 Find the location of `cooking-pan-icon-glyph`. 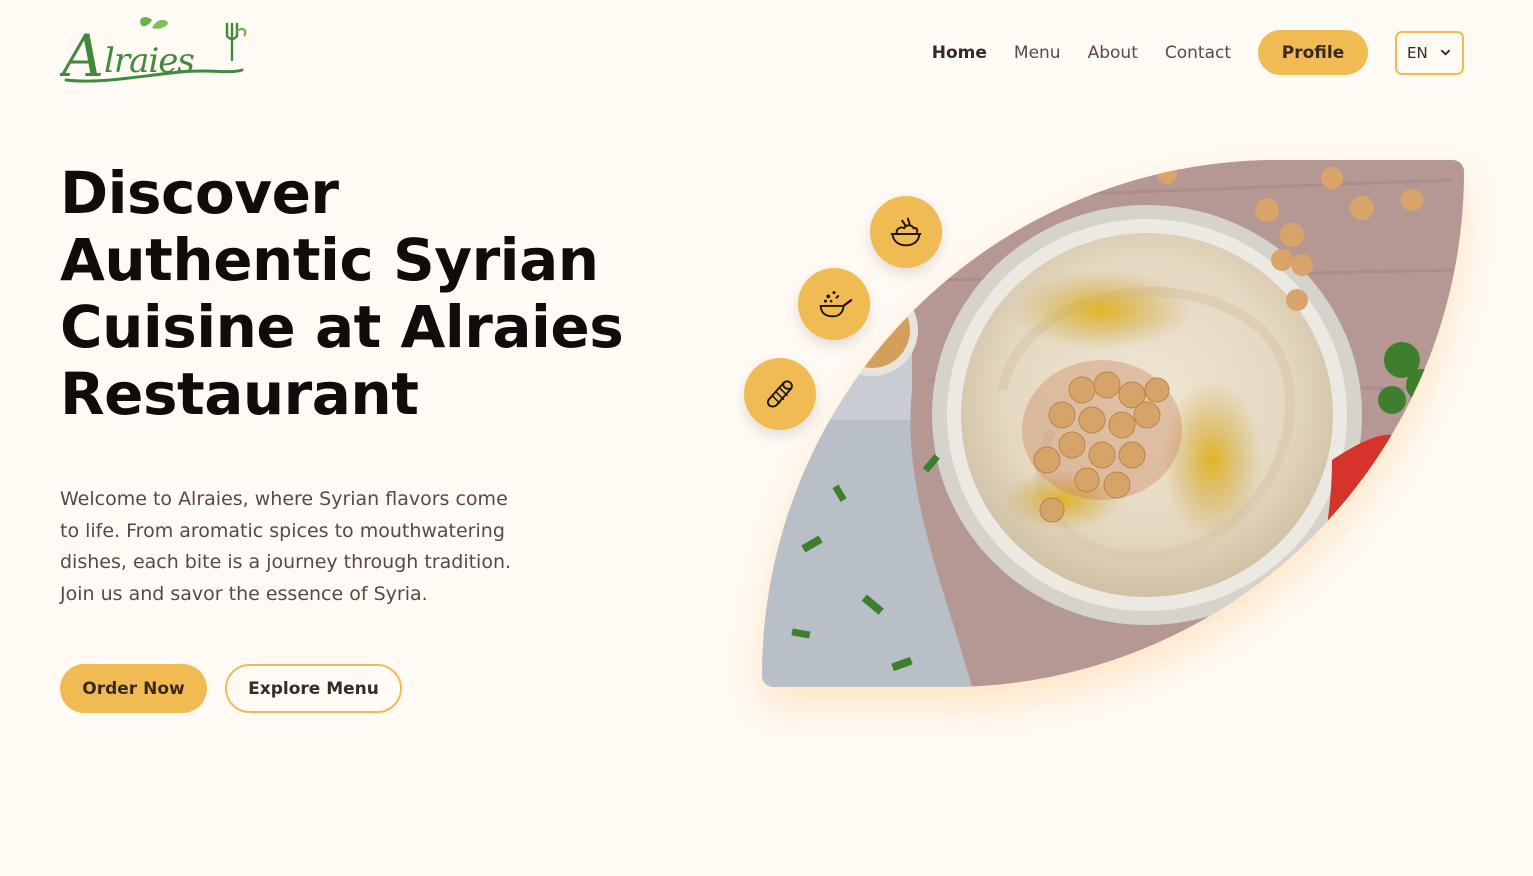

cooking-pan-icon-glyph is located at coordinates (836, 304).